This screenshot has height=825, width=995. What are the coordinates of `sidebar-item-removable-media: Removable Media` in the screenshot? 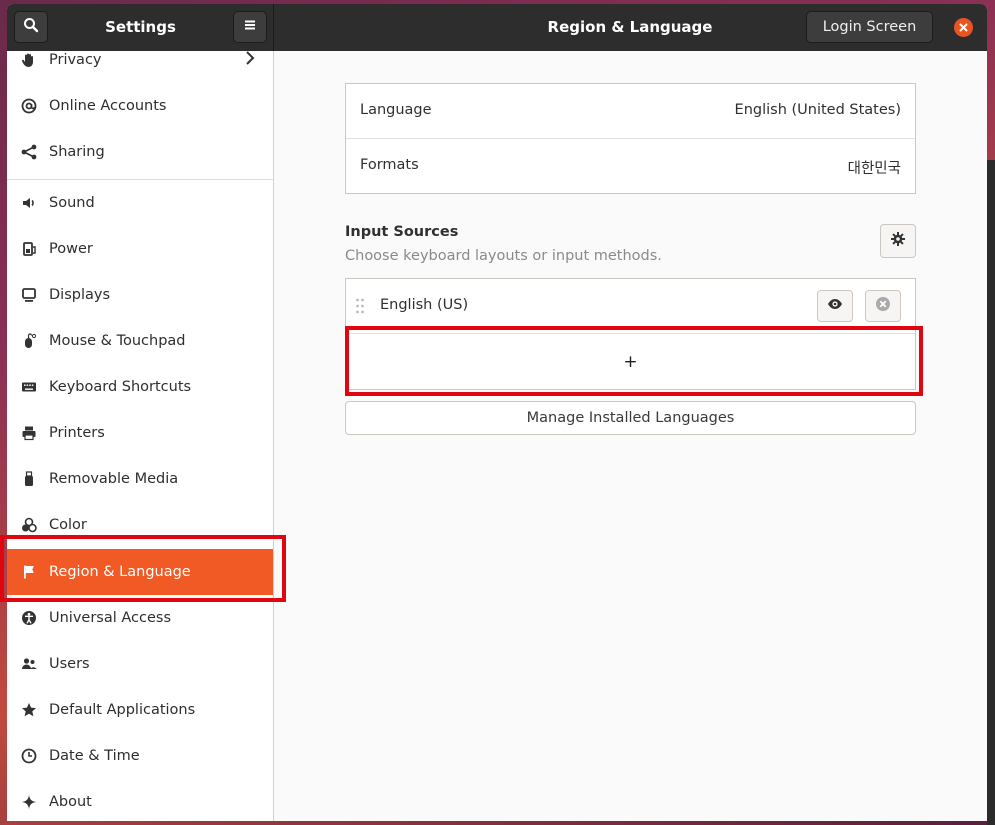 It's located at (140, 479).